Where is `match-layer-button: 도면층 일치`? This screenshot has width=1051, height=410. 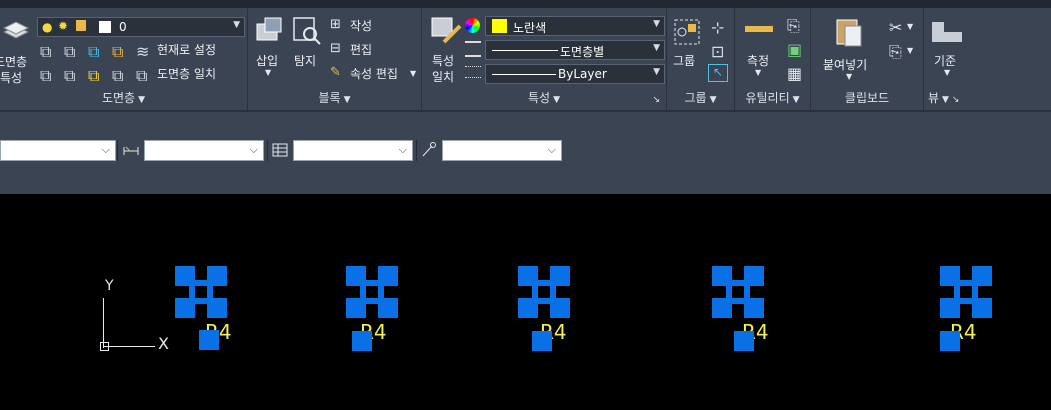
match-layer-button: 도면층 일치 is located at coordinates (186, 73).